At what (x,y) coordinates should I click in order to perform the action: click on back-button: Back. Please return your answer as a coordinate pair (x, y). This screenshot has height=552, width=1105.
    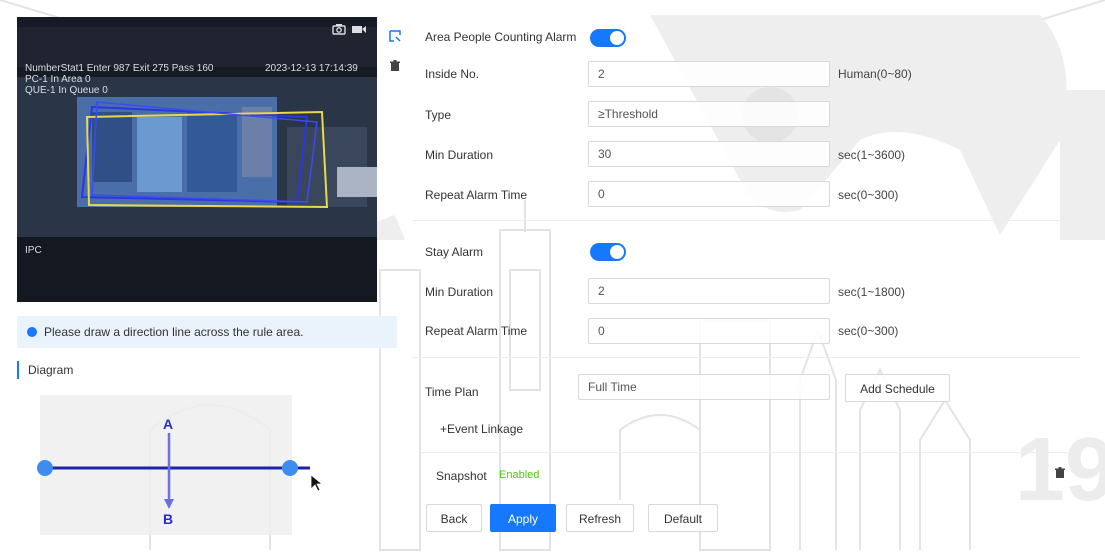
    Looking at the image, I should click on (454, 518).